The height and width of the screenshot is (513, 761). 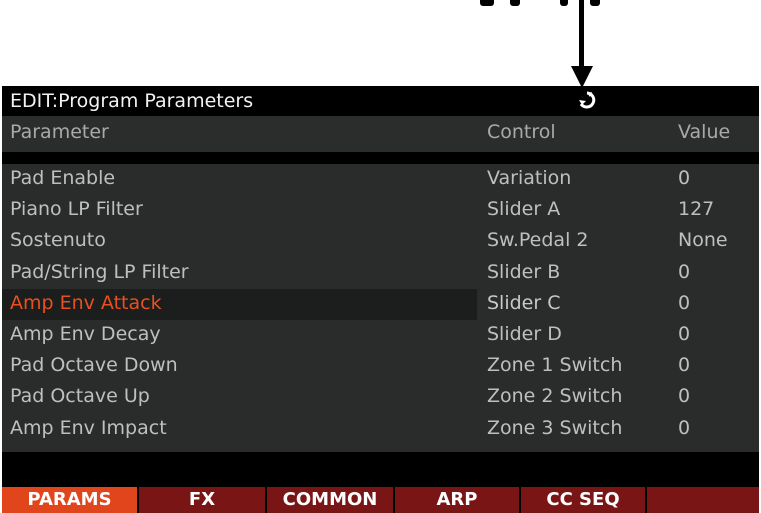 I want to click on parameter-name: Pad Enable, so click(x=63, y=178).